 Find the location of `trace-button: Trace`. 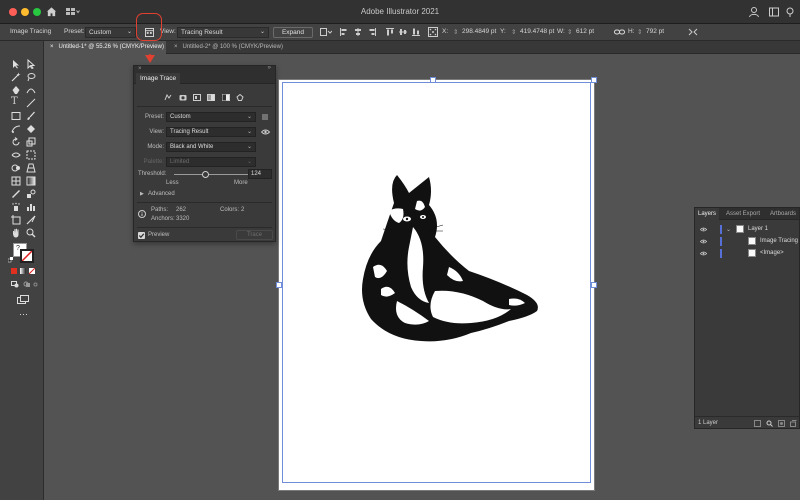

trace-button: Trace is located at coordinates (254, 235).